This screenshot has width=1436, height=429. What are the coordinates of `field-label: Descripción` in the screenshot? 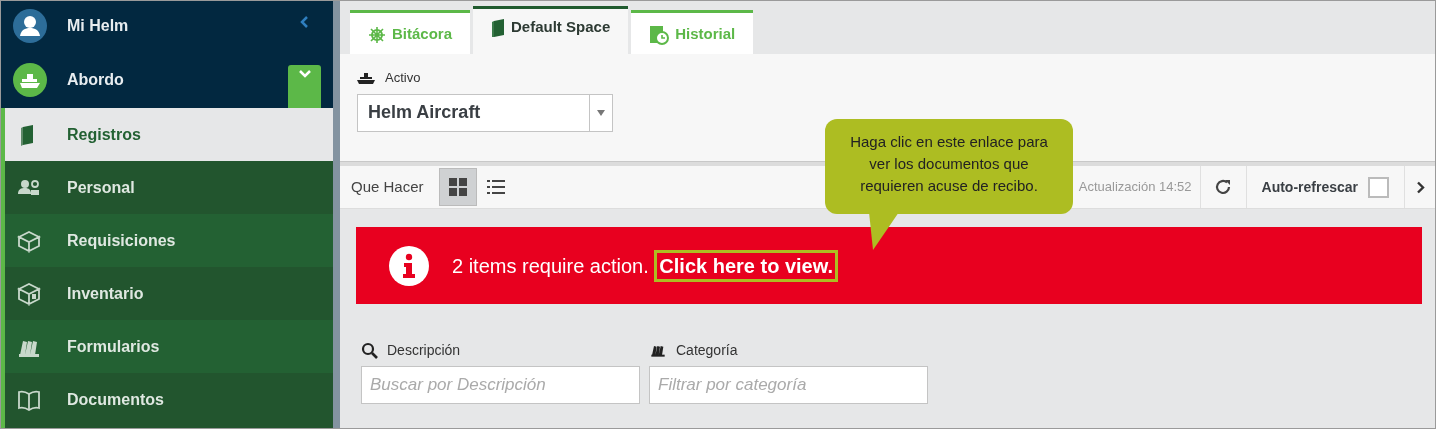 It's located at (424, 350).